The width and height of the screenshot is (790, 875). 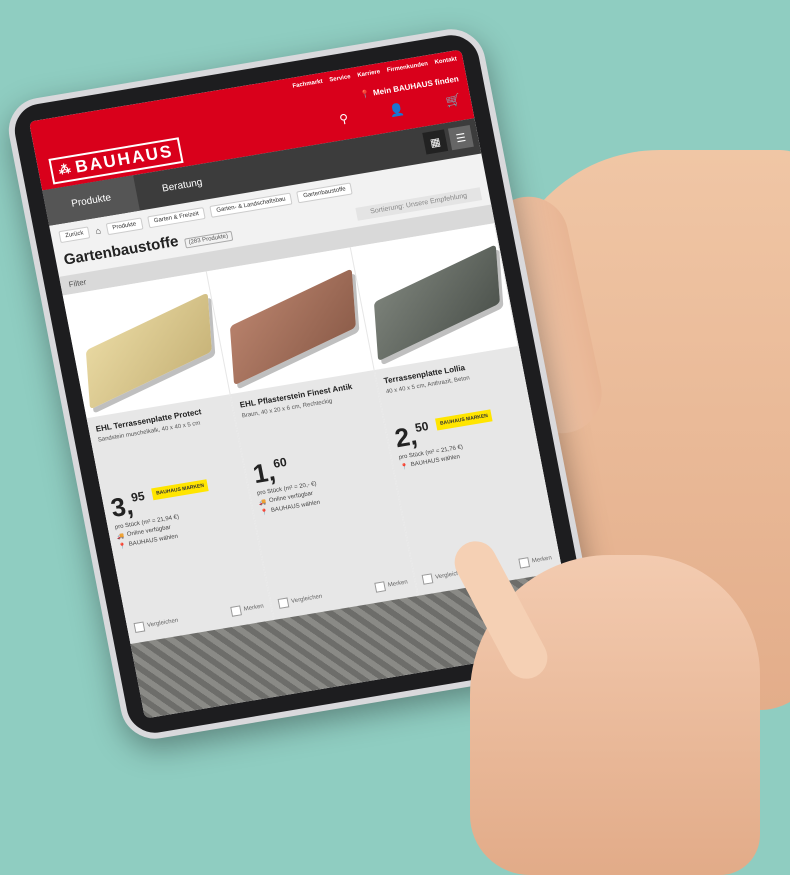 I want to click on breadcrumb-item: Produkte, so click(x=124, y=226).